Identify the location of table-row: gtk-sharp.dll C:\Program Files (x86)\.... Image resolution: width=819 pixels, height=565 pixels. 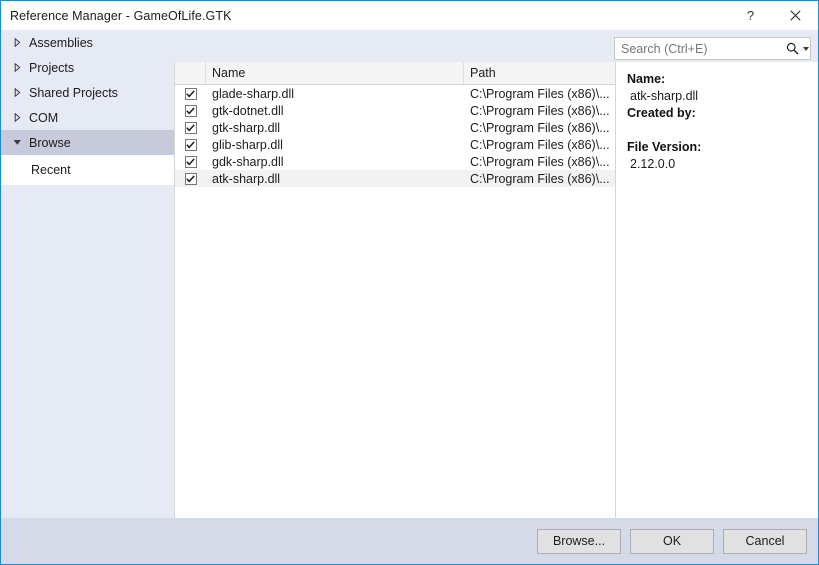
(395, 127).